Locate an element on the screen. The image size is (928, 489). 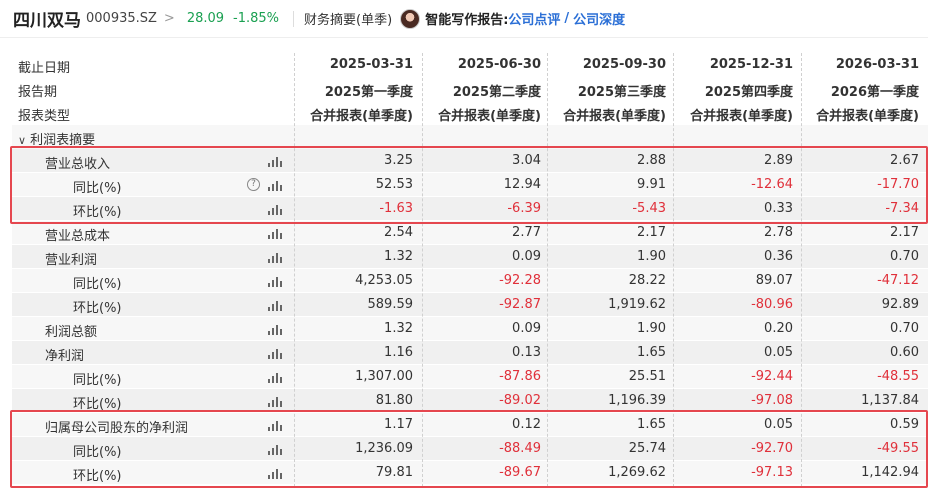
table-row: 环比(%) 589.59 -92.87 1,919.62 -80.96 92.89 is located at coordinates (470, 305).